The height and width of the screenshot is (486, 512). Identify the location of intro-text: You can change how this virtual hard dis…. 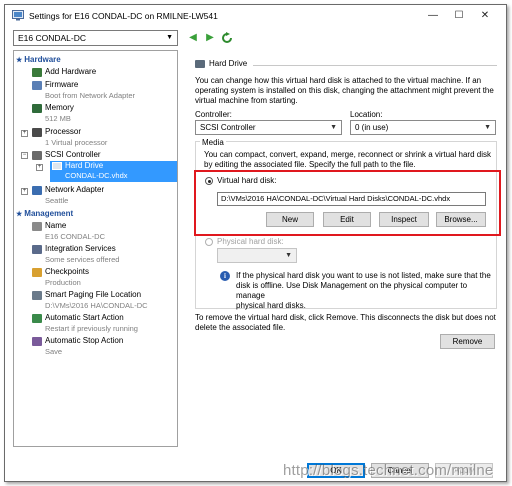
(344, 90).